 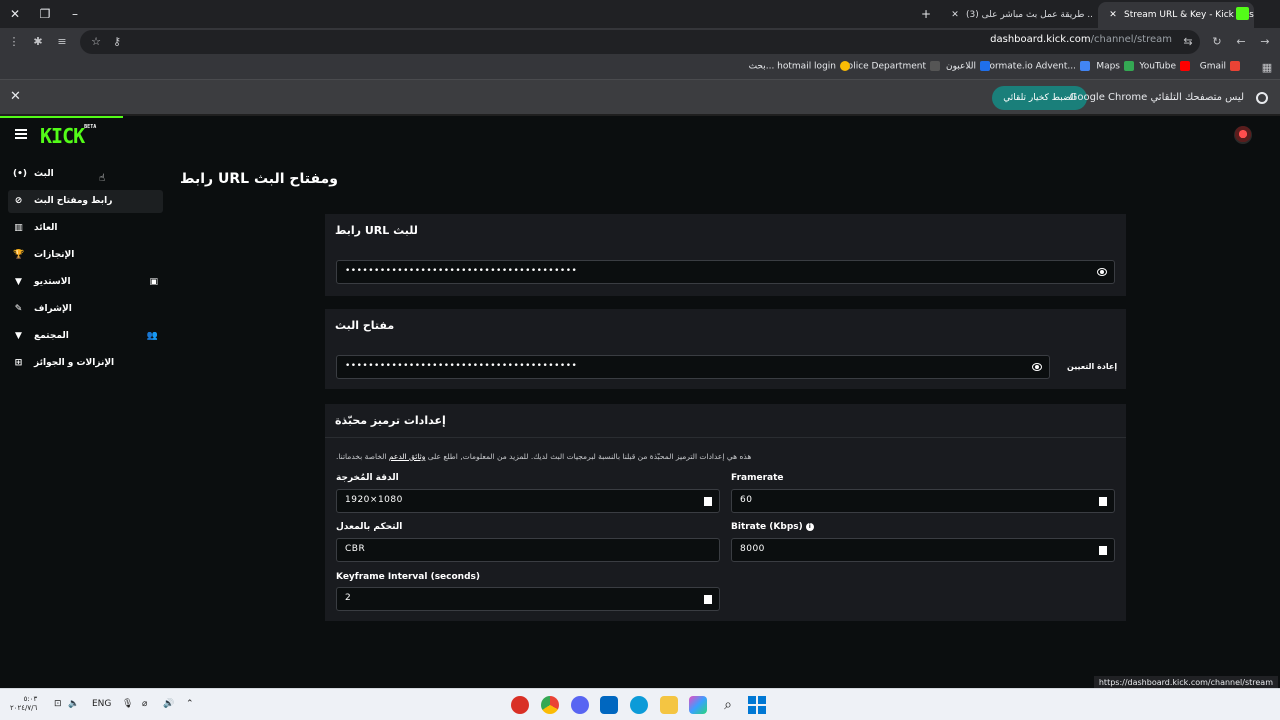 I want to click on stream-key-field: ••••••••••••••••••••••••••••••••••••••••, so click(x=693, y=367).